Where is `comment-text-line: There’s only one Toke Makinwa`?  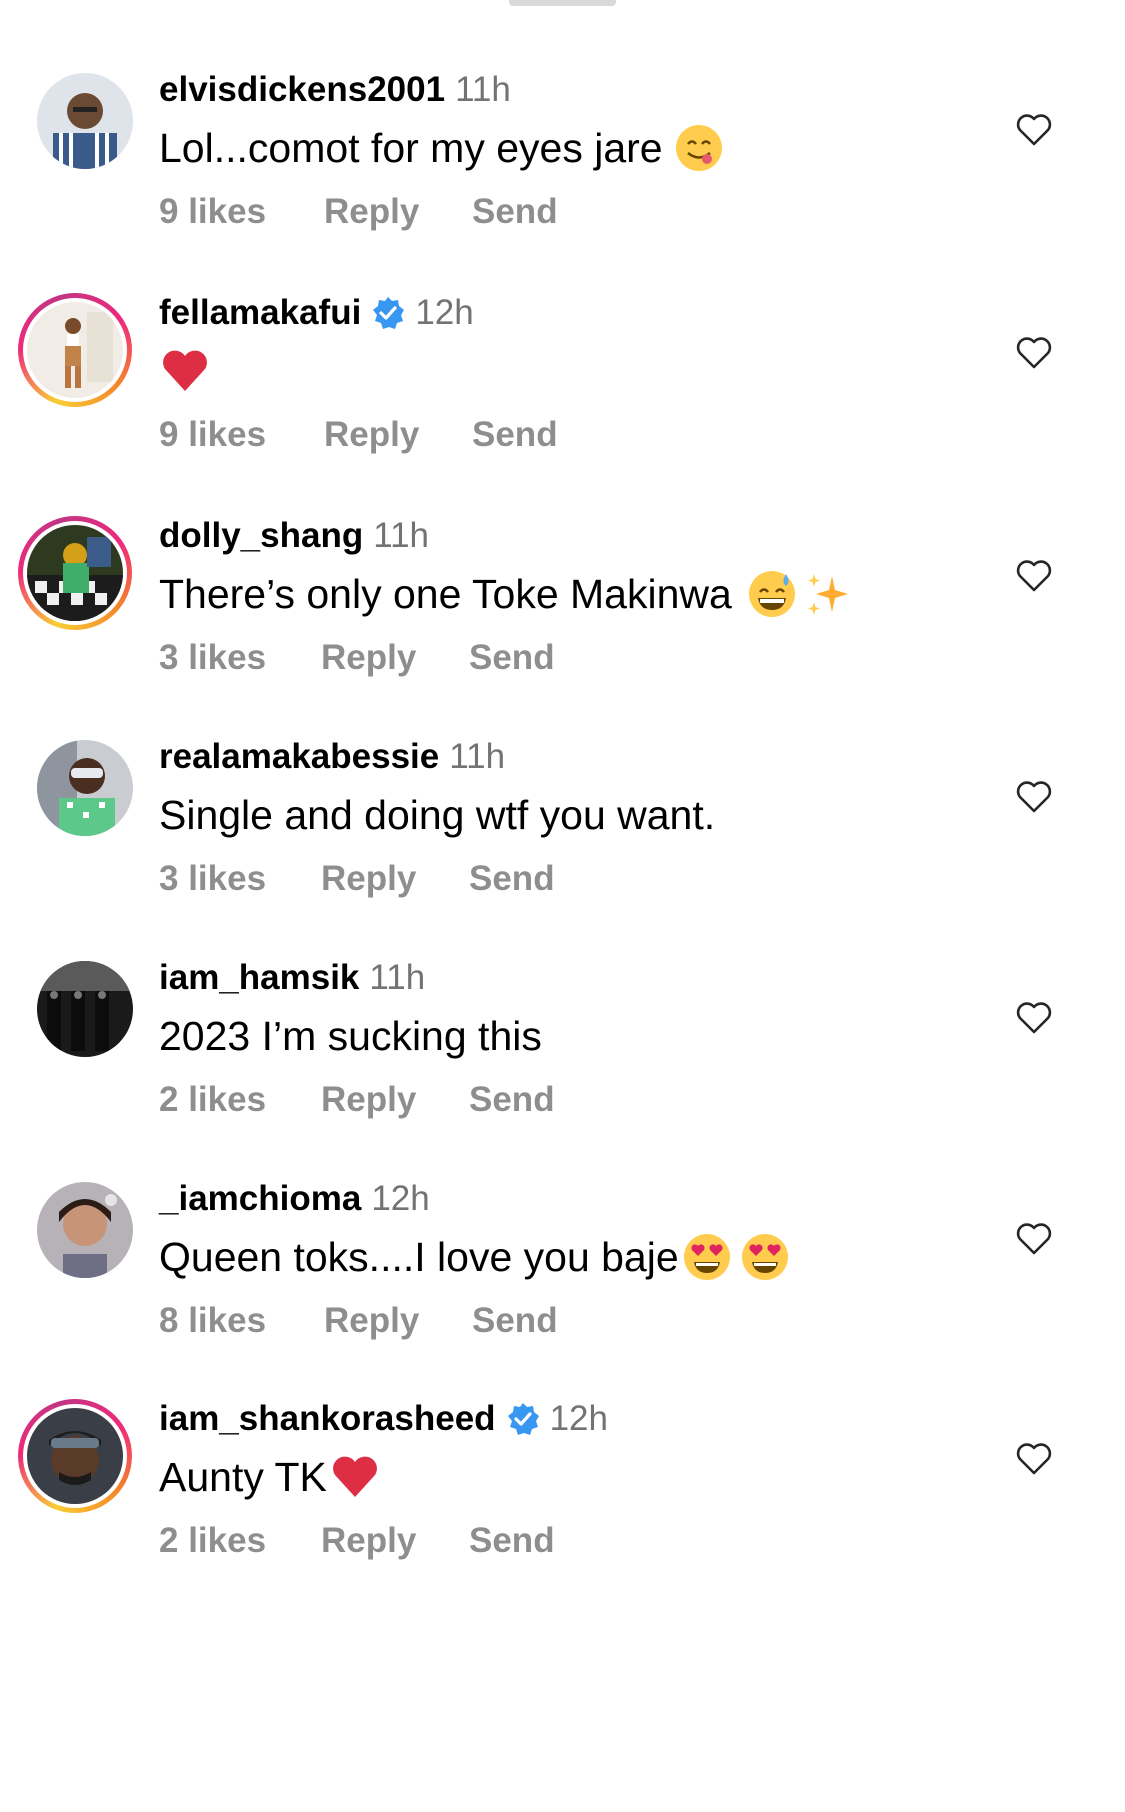
comment-text-line: There’s only one Toke Makinwa is located at coordinates (506, 594).